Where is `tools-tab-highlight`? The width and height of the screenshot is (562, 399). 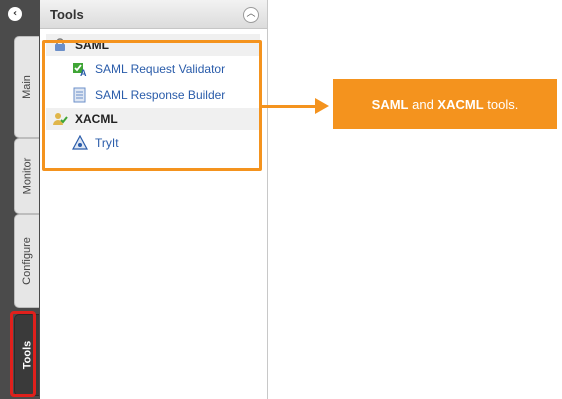 tools-tab-highlight is located at coordinates (23, 354).